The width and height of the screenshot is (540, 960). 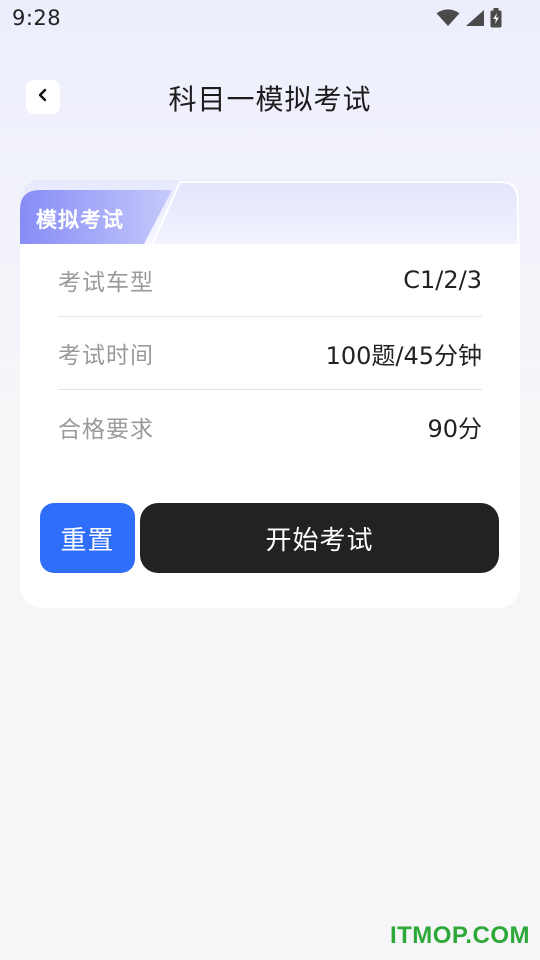 What do you see at coordinates (87, 538) in the screenshot?
I see `reset-button: 重置` at bounding box center [87, 538].